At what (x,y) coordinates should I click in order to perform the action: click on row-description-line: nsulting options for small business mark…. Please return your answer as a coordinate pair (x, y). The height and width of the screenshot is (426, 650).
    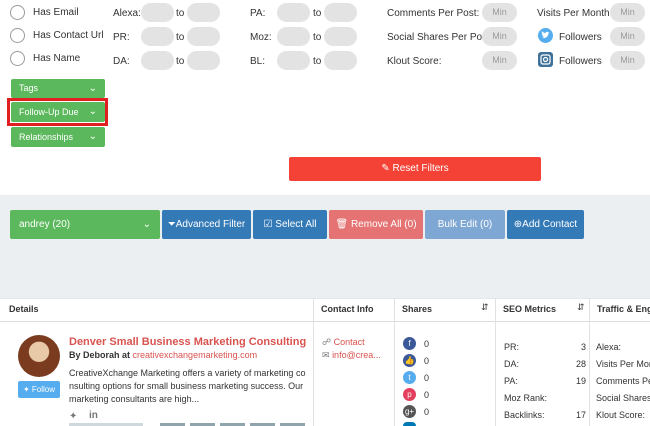
    Looking at the image, I should click on (186, 386).